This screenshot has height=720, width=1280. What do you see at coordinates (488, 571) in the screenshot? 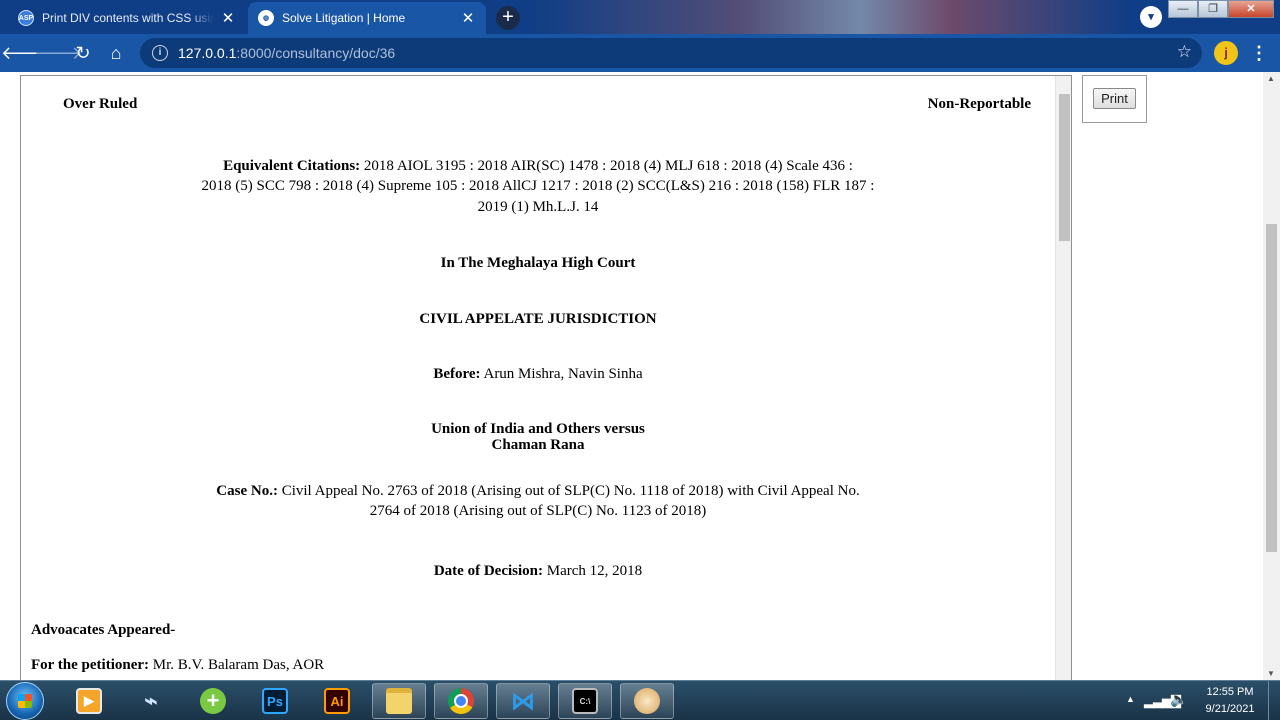
I see `decision-label: Date of Decision:` at bounding box center [488, 571].